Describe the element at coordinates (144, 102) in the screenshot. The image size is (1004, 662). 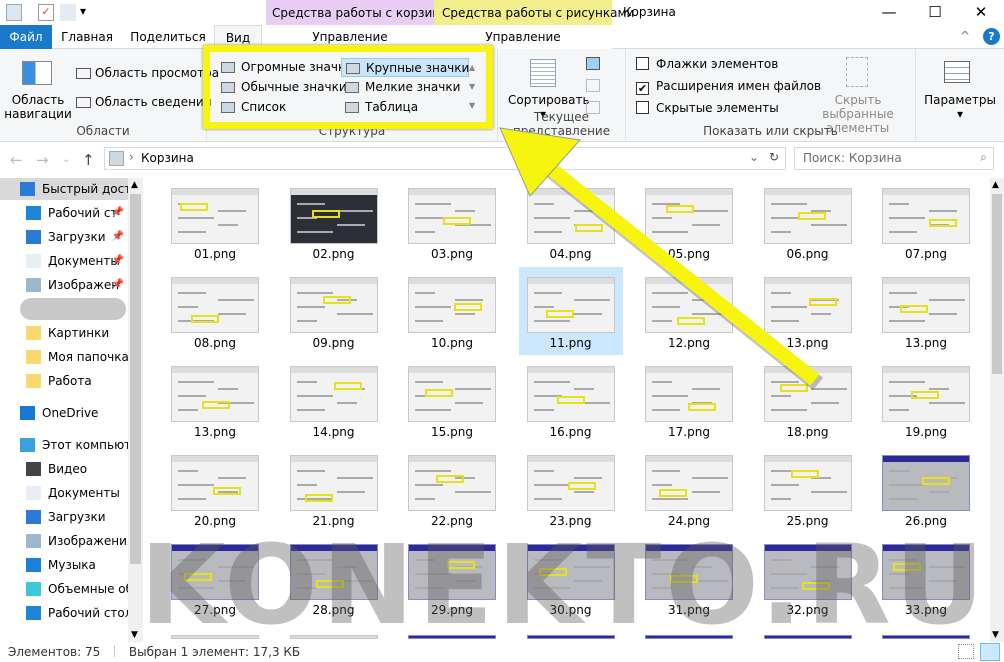
I see `details-pane-button: Область сведений` at that location.